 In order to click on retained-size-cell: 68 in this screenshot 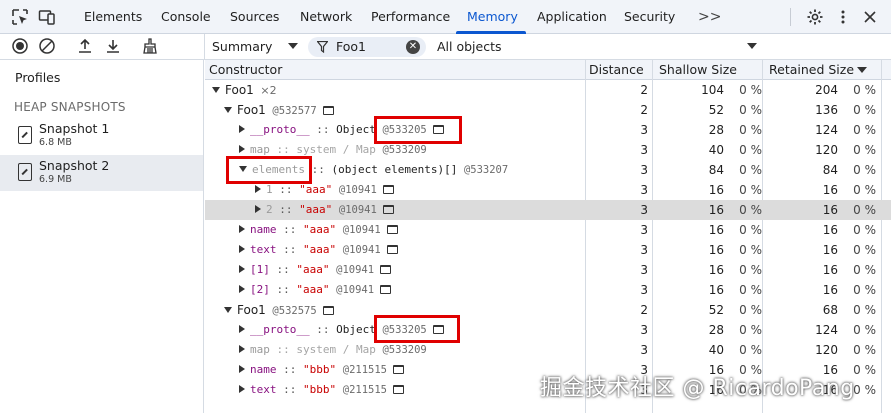, I will do `click(830, 310)`.